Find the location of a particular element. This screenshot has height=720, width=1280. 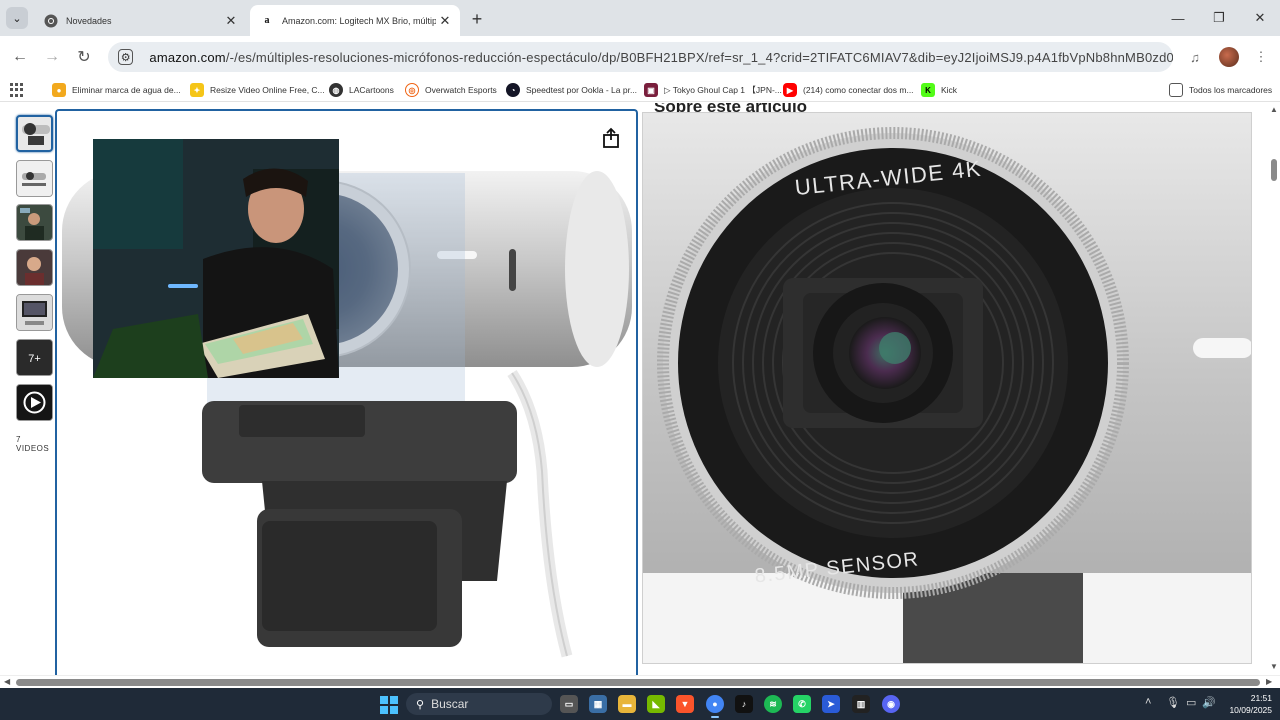

bookmark-item: ◎ Overwatch Esports is located at coordinates (451, 90).